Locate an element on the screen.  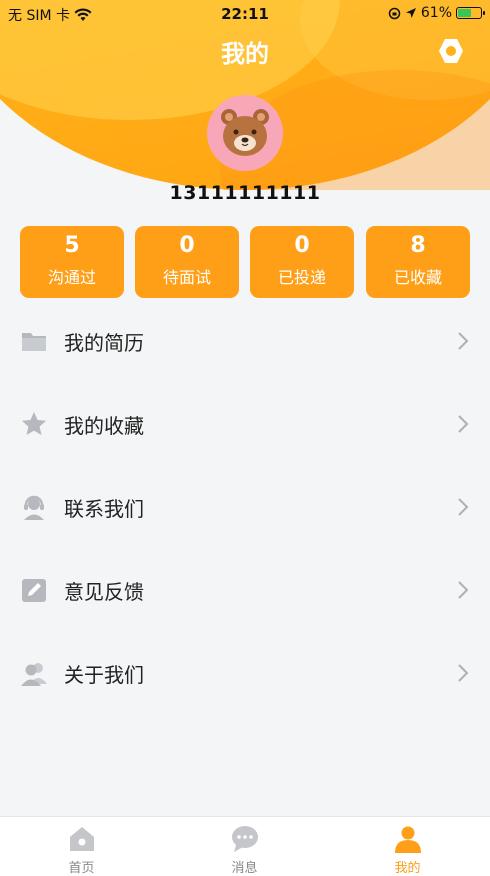
location-icon is located at coordinates (410, 13).